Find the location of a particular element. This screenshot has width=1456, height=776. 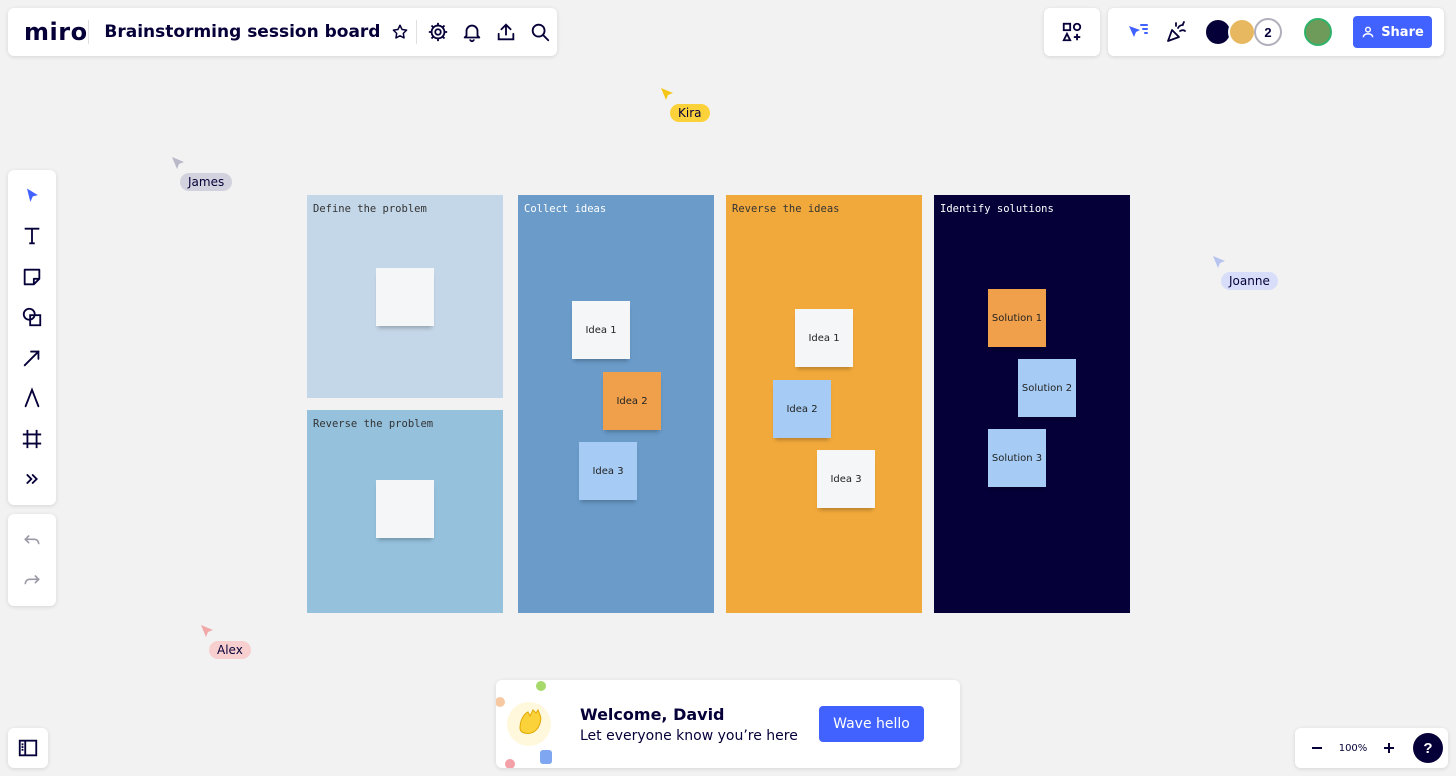

board-list-toggle is located at coordinates (28, 748).